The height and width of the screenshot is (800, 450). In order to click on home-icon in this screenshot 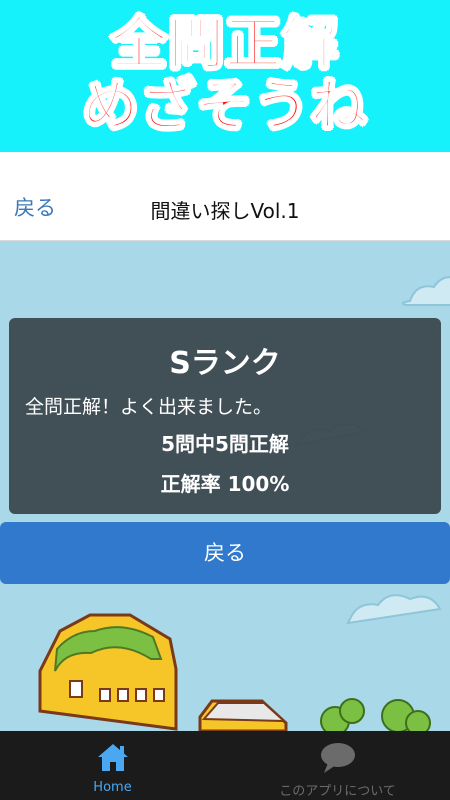, I will do `click(113, 759)`.